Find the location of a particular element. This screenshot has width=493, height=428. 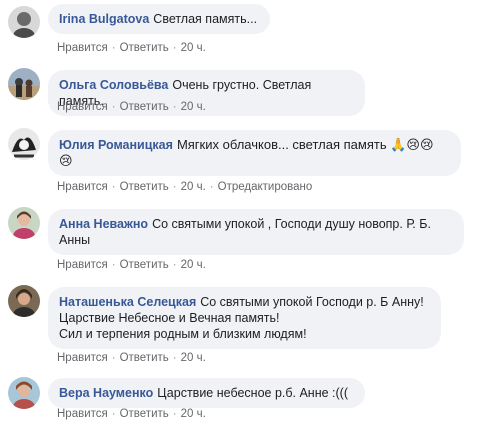

comment-text: Царствие Небесное и Вечная память! is located at coordinates (169, 318).